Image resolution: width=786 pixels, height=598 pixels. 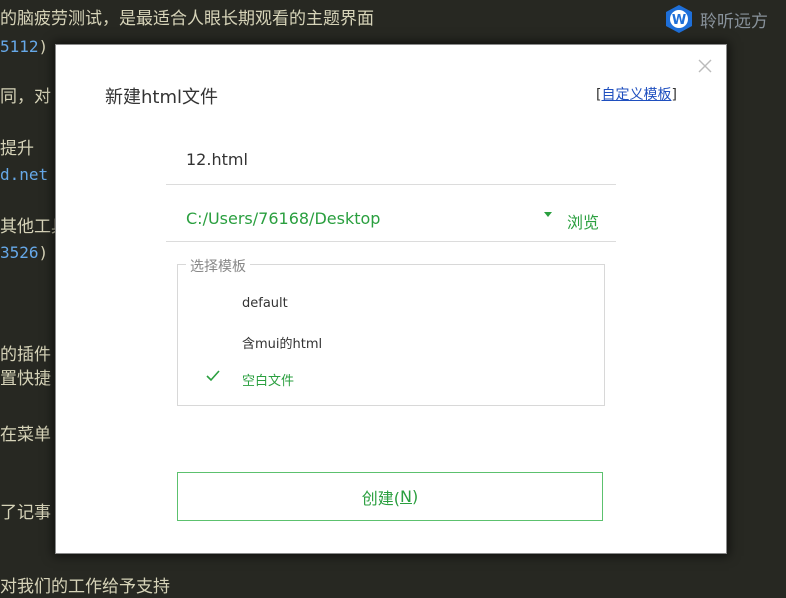 What do you see at coordinates (25, 379) in the screenshot?
I see `editor-line: 置快捷` at bounding box center [25, 379].